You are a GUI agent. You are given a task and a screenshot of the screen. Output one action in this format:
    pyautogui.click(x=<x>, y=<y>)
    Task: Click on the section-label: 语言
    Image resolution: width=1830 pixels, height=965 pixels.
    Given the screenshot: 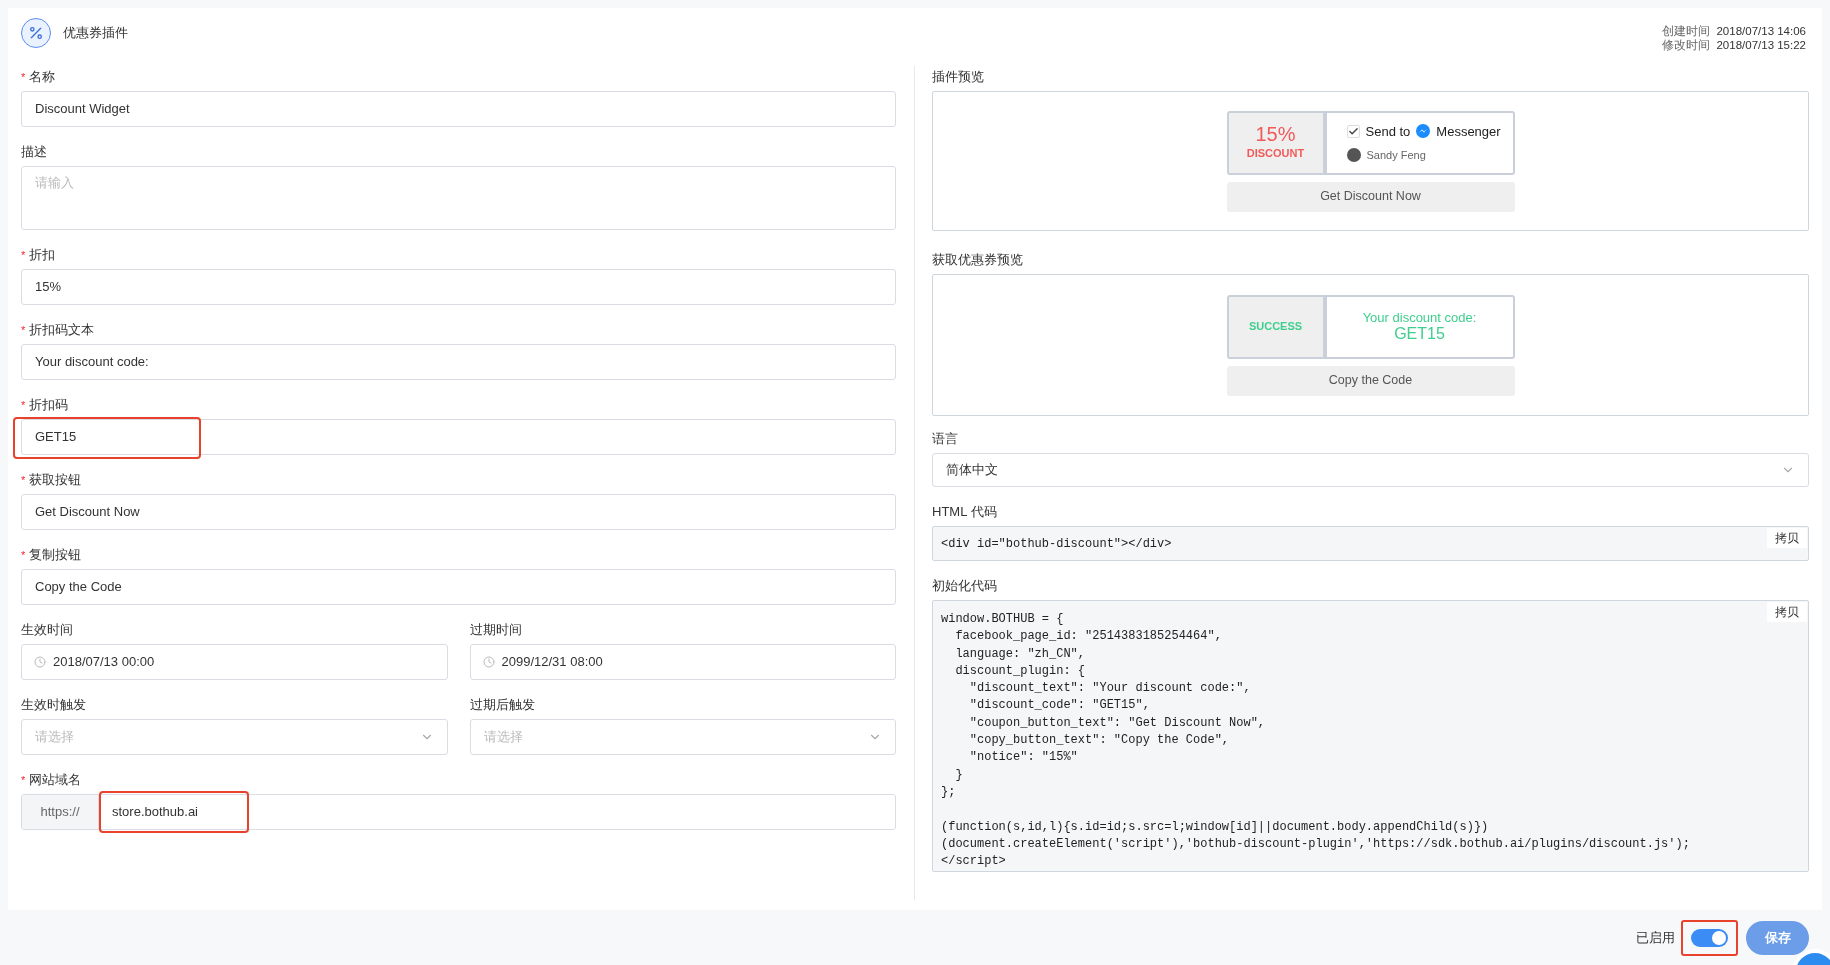 What is the action you would take?
    pyautogui.click(x=945, y=439)
    